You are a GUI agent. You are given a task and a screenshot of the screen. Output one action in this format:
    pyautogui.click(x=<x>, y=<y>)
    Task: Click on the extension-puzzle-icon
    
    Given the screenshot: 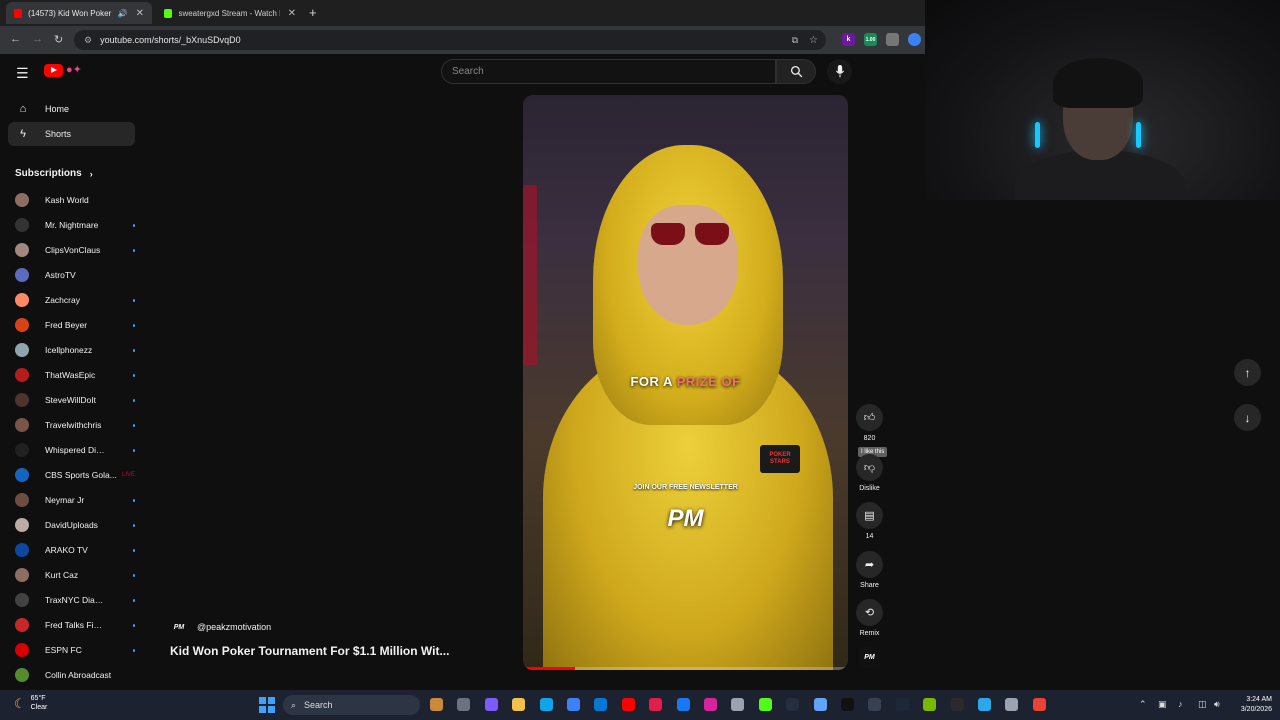 What is the action you would take?
    pyautogui.click(x=892, y=39)
    